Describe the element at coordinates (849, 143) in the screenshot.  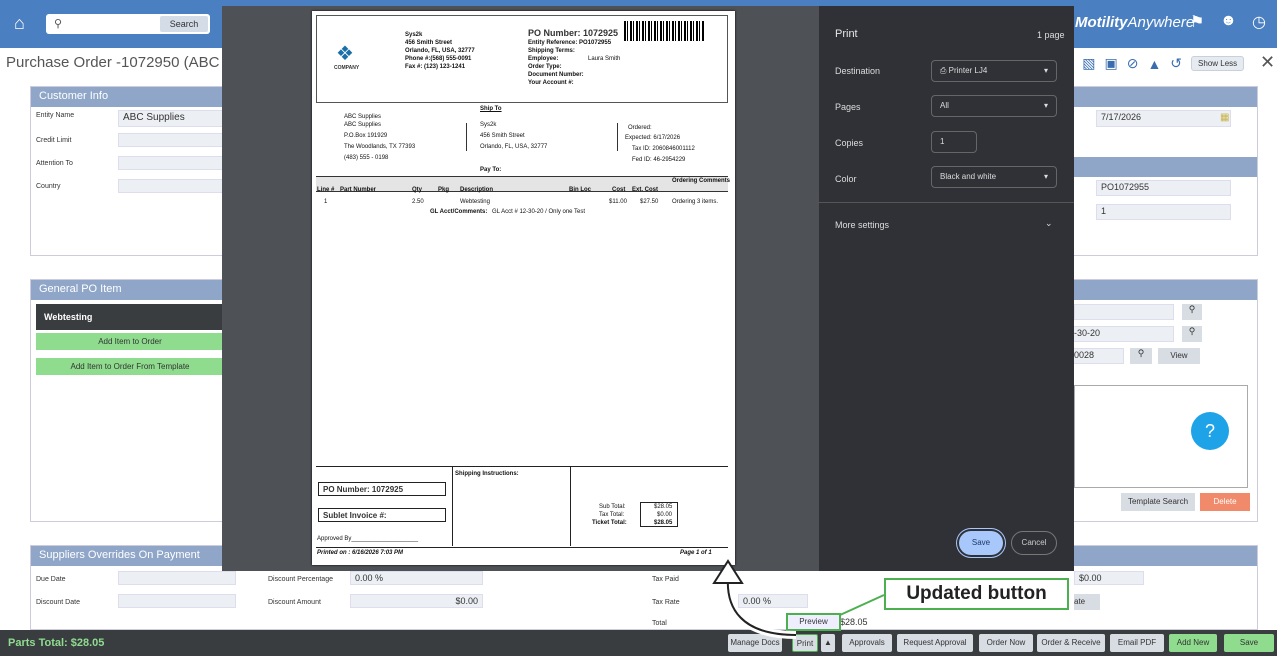
I see `copies-label: Copies` at that location.